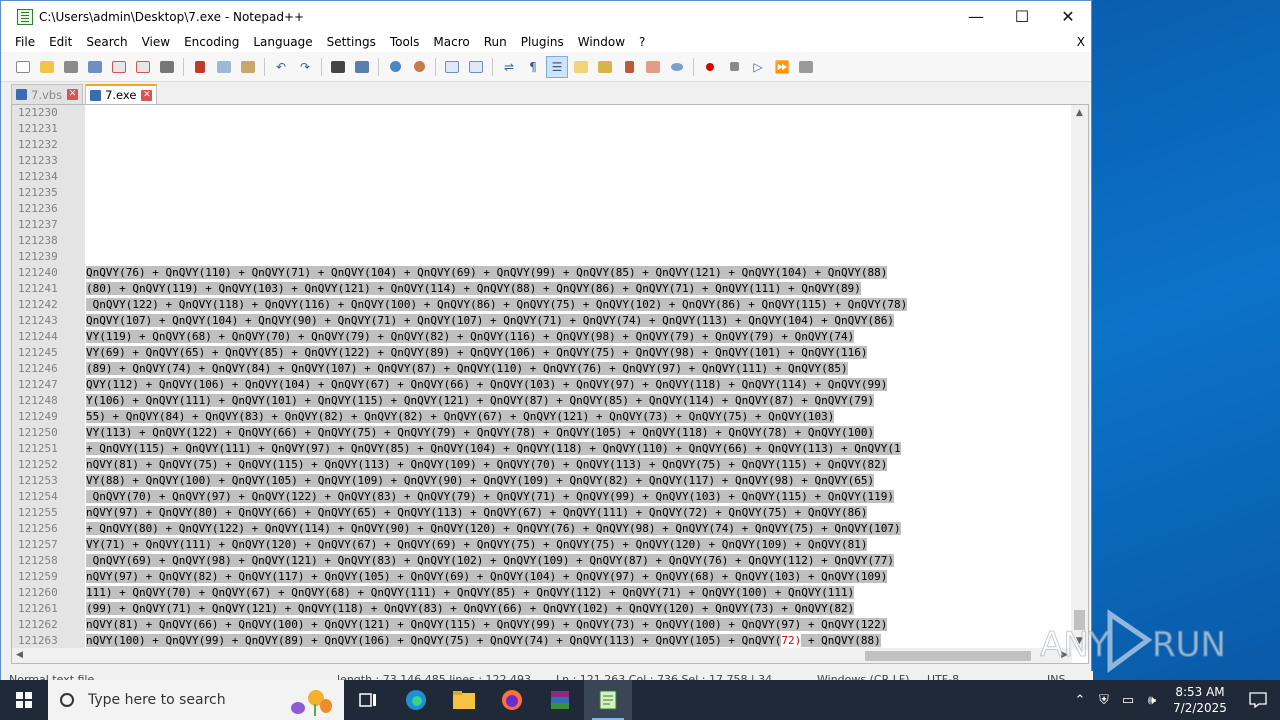  What do you see at coordinates (416, 700) in the screenshot?
I see `taskbar-edge` at bounding box center [416, 700].